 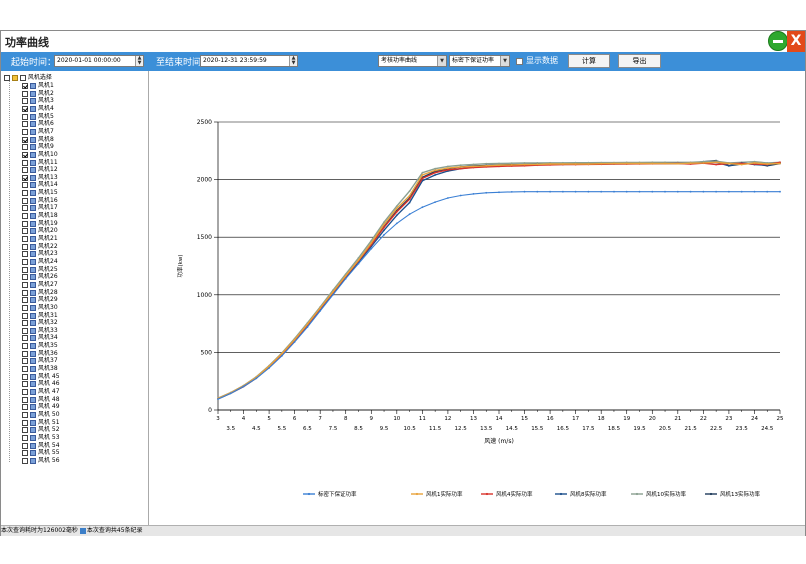 I want to click on chevron-down-icon: ▼, so click(x=441, y=61).